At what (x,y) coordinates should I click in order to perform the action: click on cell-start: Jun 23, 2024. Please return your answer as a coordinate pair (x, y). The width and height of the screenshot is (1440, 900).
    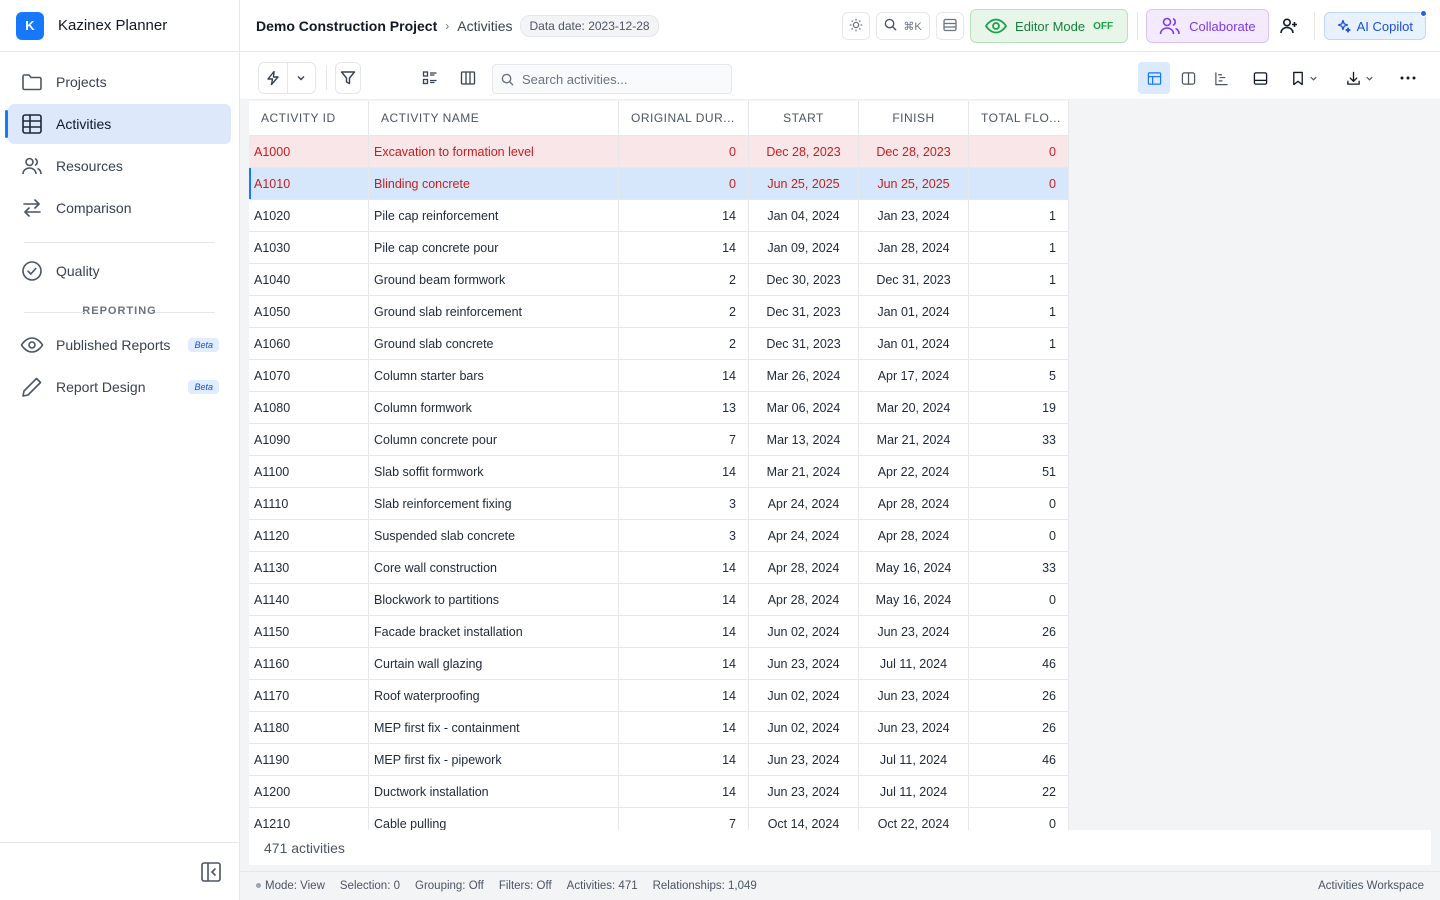
    Looking at the image, I should click on (804, 791).